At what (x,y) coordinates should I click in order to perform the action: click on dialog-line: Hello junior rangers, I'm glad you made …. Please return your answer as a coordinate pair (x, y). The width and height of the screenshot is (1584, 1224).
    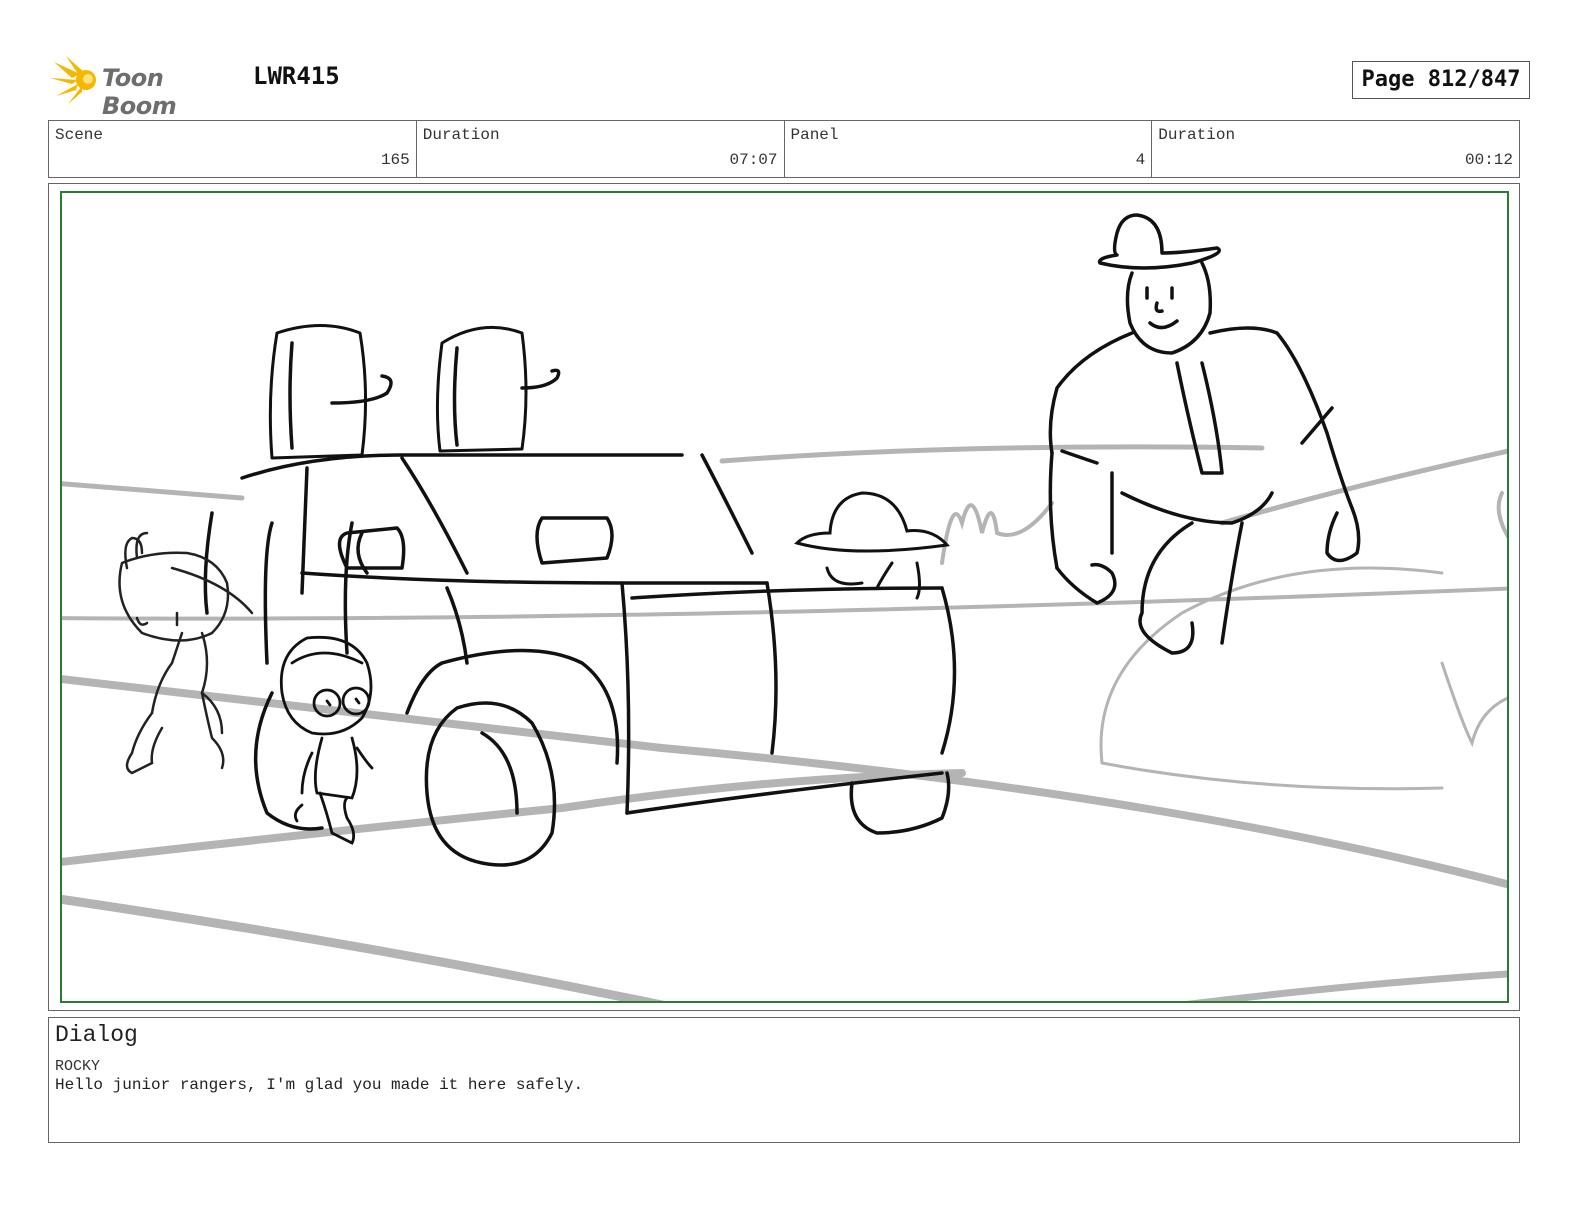
    Looking at the image, I should click on (319, 1085).